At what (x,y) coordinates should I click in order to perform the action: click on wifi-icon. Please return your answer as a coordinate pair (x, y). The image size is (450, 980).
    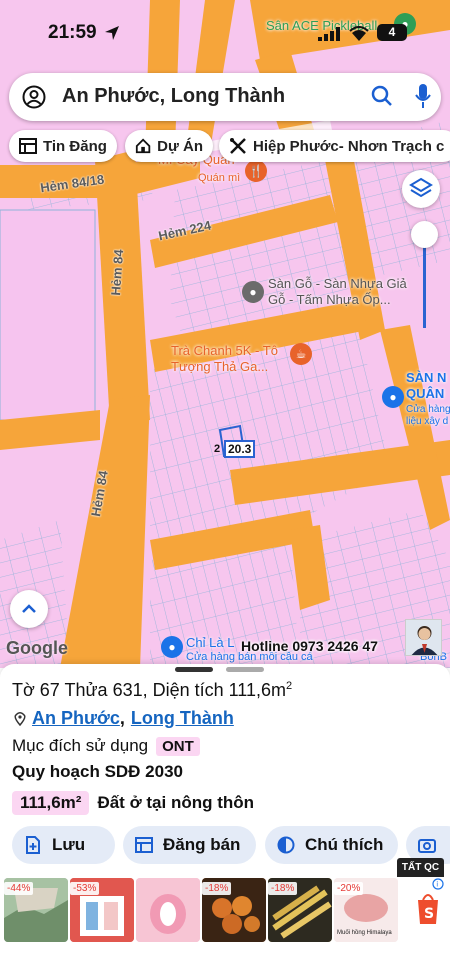
    Looking at the image, I should click on (359, 33).